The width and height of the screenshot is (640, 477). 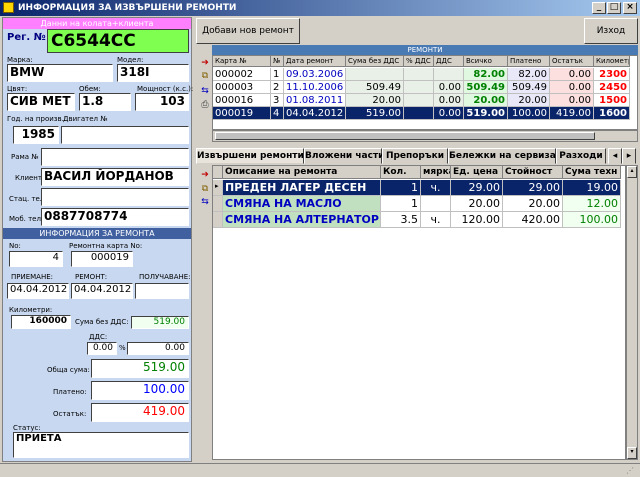 What do you see at coordinates (205, 189) in the screenshot?
I see `edit-work-icon: ⧉` at bounding box center [205, 189].